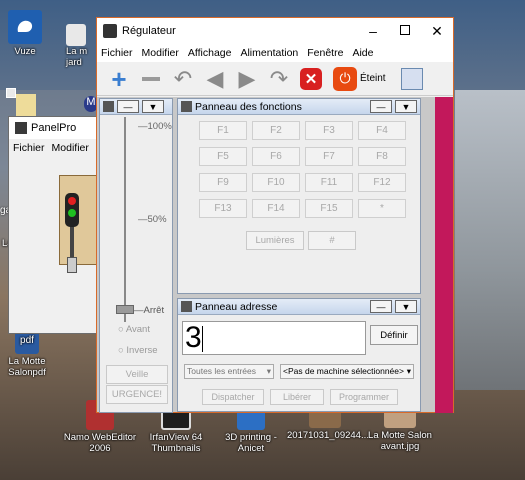 The image size is (525, 480). Describe the element at coordinates (25, 51) in the screenshot. I see `icon-label: Vuze` at that location.